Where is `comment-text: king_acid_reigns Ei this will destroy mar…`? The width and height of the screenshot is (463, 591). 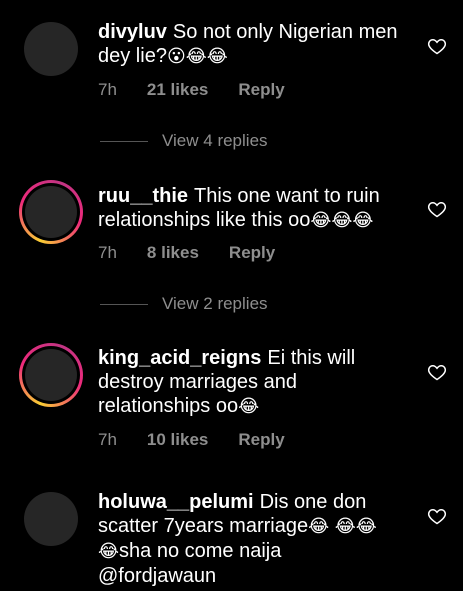
comment-text: king_acid_reigns Ei this will destroy mar… is located at coordinates (228, 382).